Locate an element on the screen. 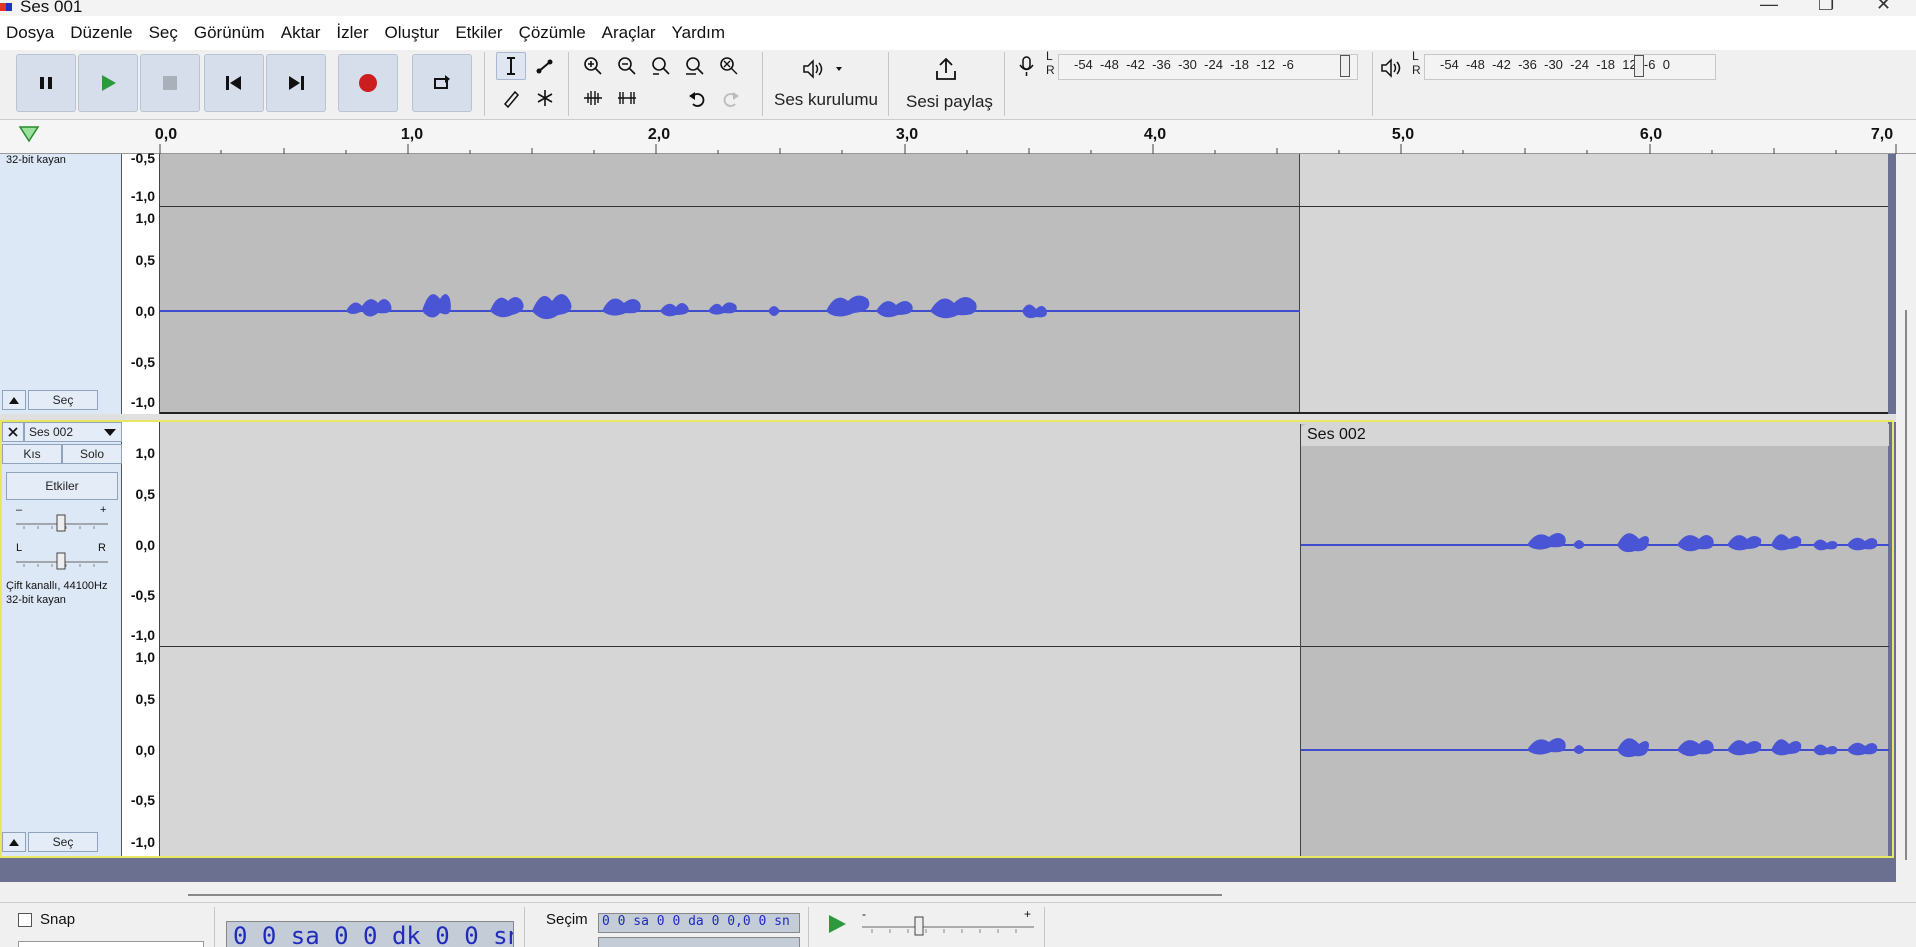 The height and width of the screenshot is (947, 1916). share-audio-button: Sesi paylaş is located at coordinates (946, 84).